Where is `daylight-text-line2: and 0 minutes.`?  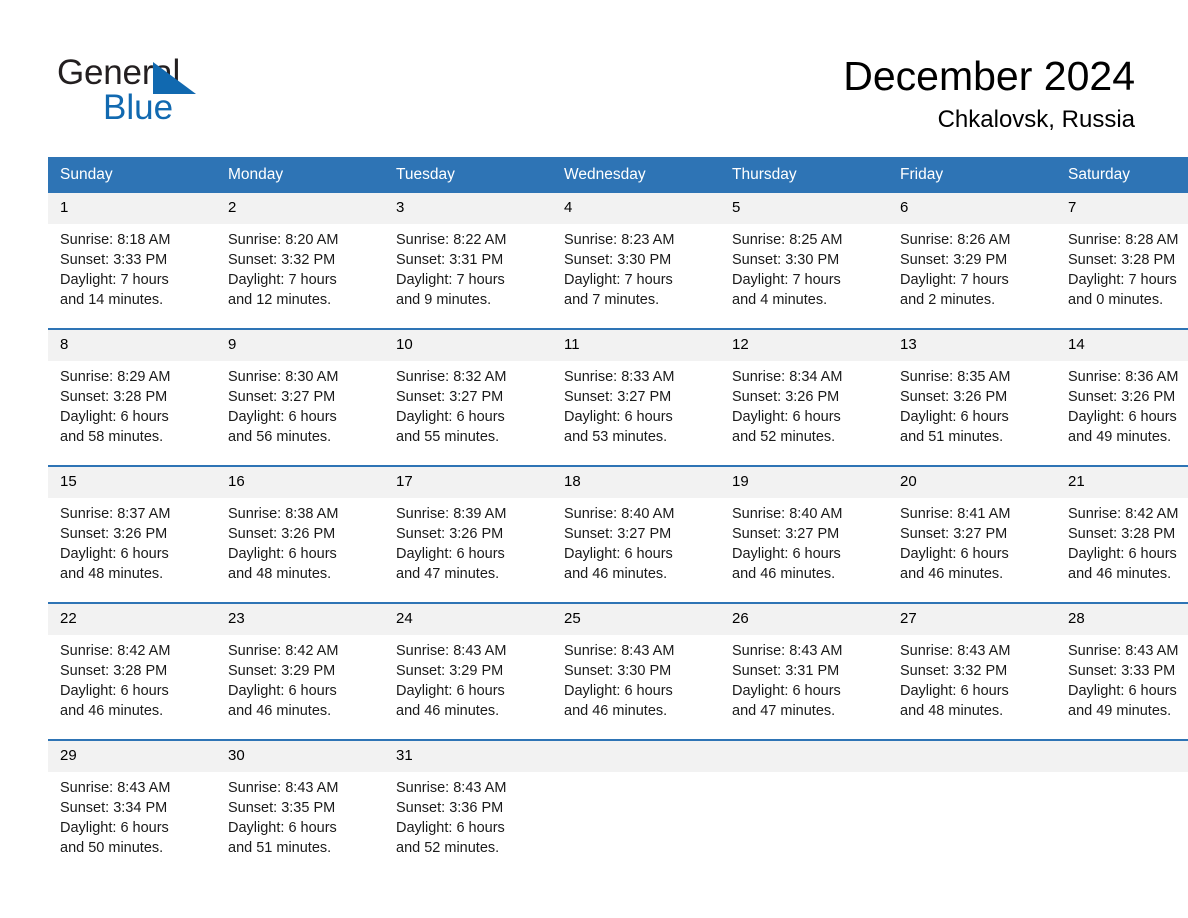
daylight-text-line2: and 0 minutes. is located at coordinates (1116, 300).